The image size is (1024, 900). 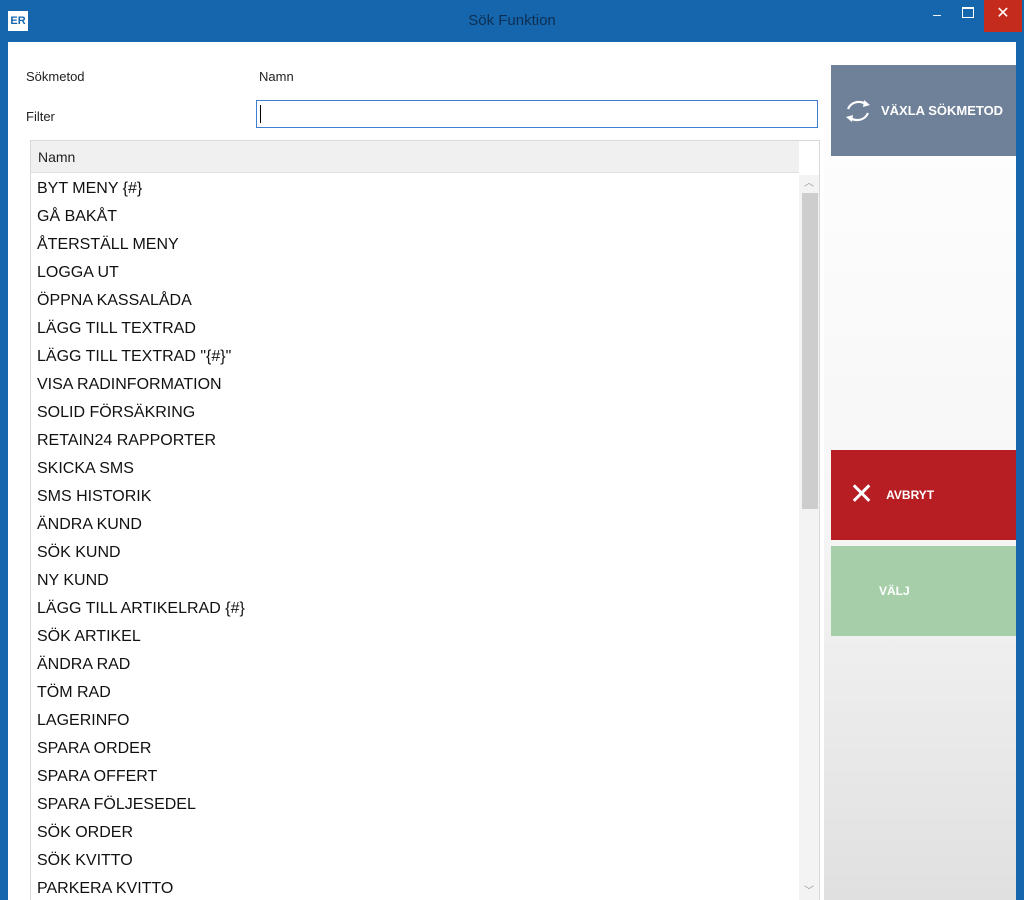 What do you see at coordinates (968, 12) in the screenshot?
I see `maximize-icon` at bounding box center [968, 12].